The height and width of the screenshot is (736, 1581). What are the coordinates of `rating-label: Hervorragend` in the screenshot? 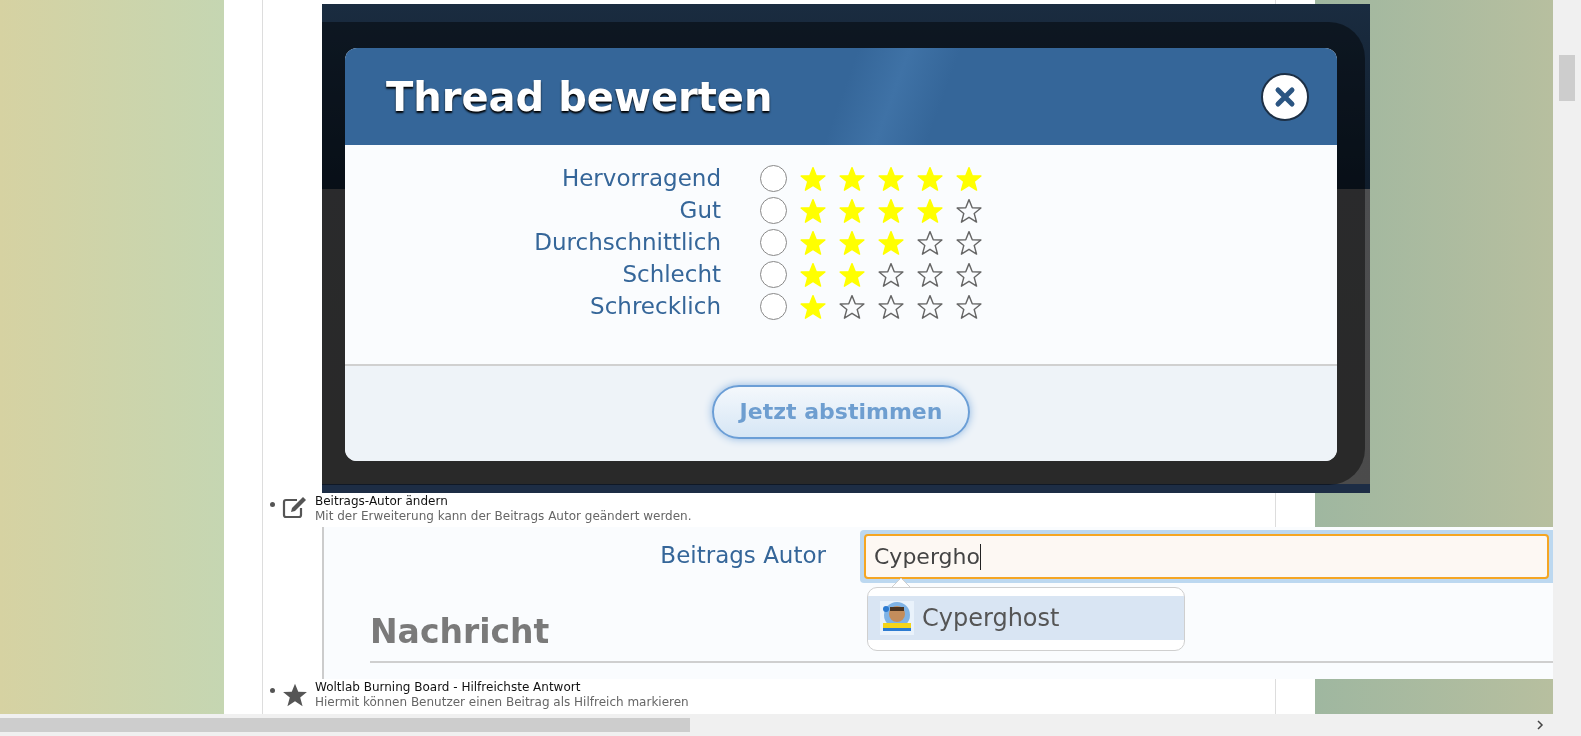 It's located at (640, 179).